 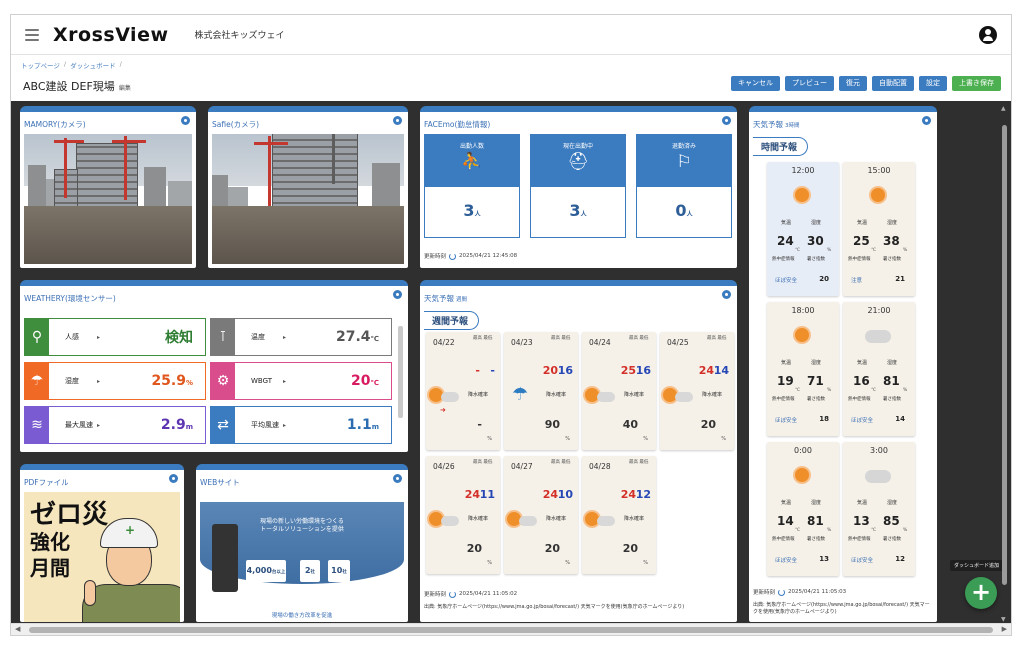 What do you see at coordinates (853, 83) in the screenshot?
I see `restore-button: 復元` at bounding box center [853, 83].